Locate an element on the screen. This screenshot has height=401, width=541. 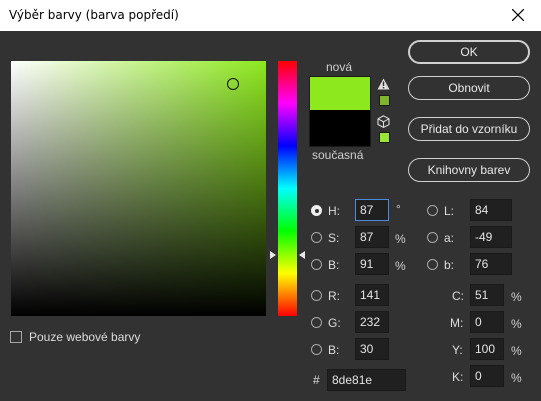
k-unit: % is located at coordinates (516, 378).